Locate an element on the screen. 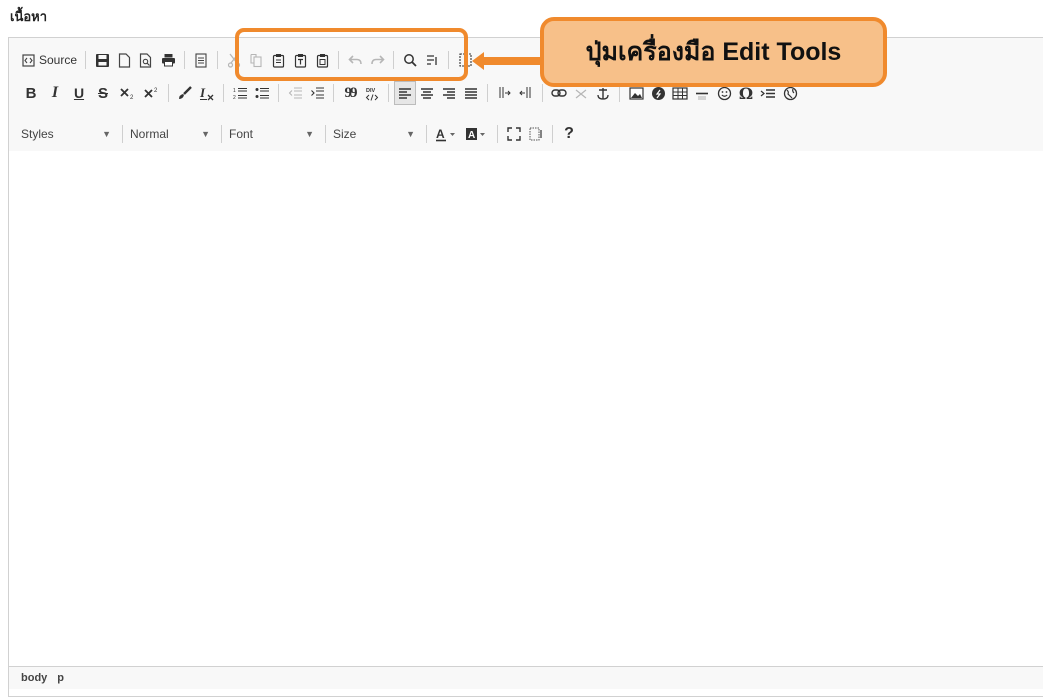 The image size is (1043, 697). superscript-icon: 2 is located at coordinates (151, 93).